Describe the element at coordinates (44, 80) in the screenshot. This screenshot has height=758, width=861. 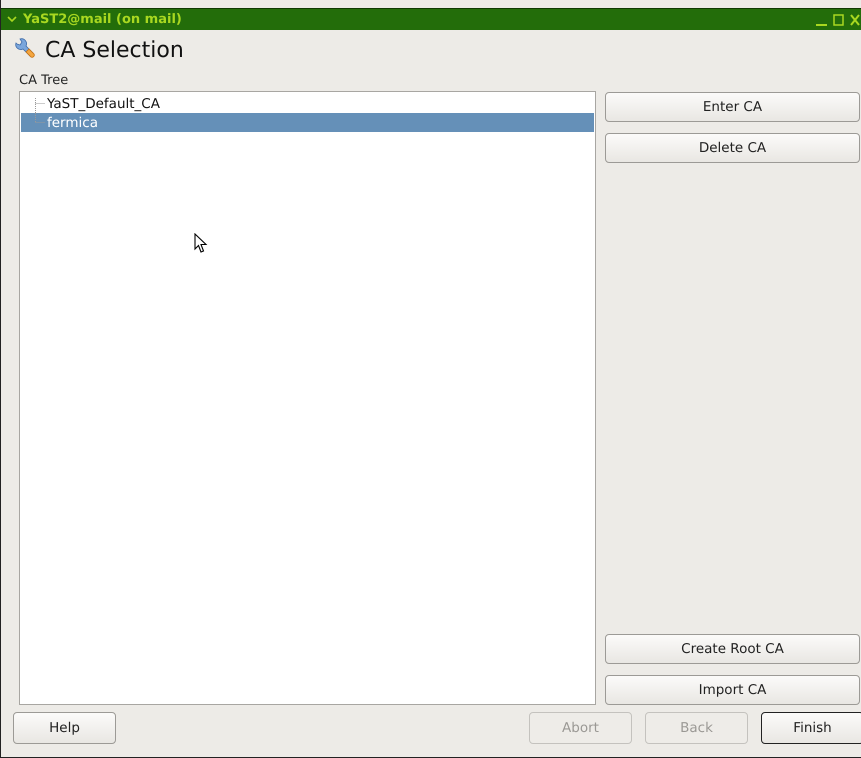
I see `tree-label: CA Tree` at that location.